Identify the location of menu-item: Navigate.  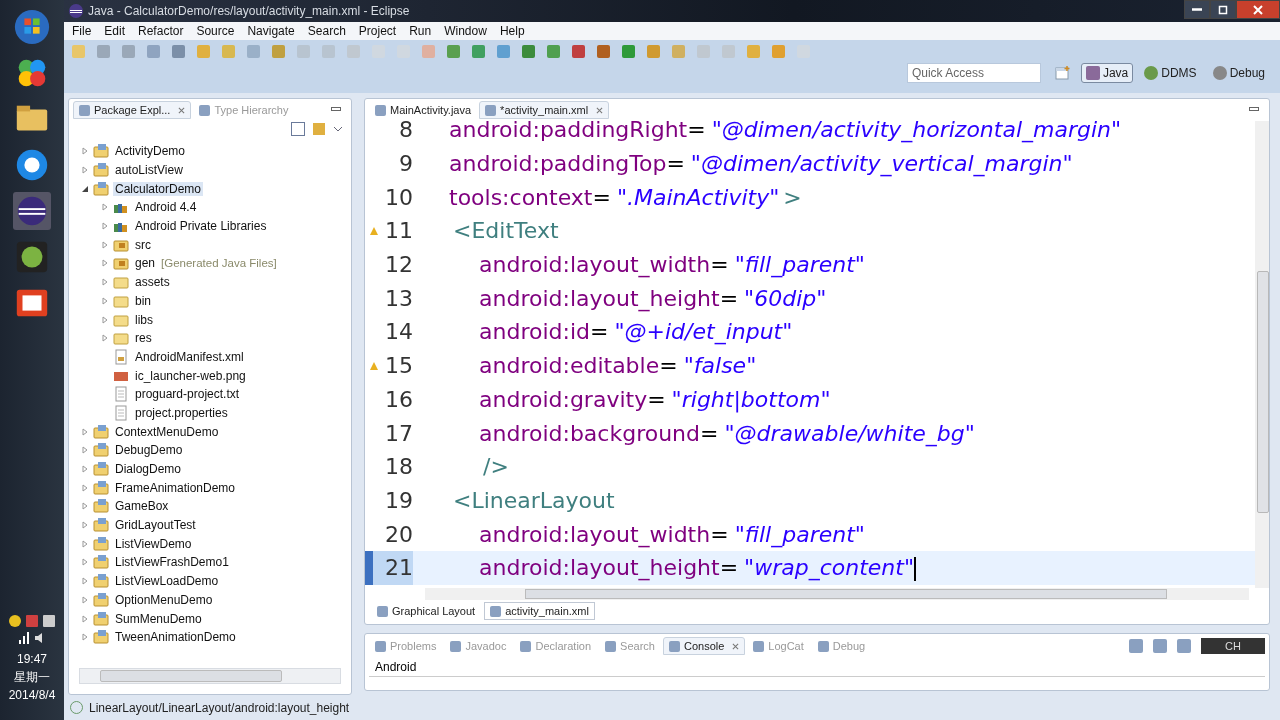
(271, 31).